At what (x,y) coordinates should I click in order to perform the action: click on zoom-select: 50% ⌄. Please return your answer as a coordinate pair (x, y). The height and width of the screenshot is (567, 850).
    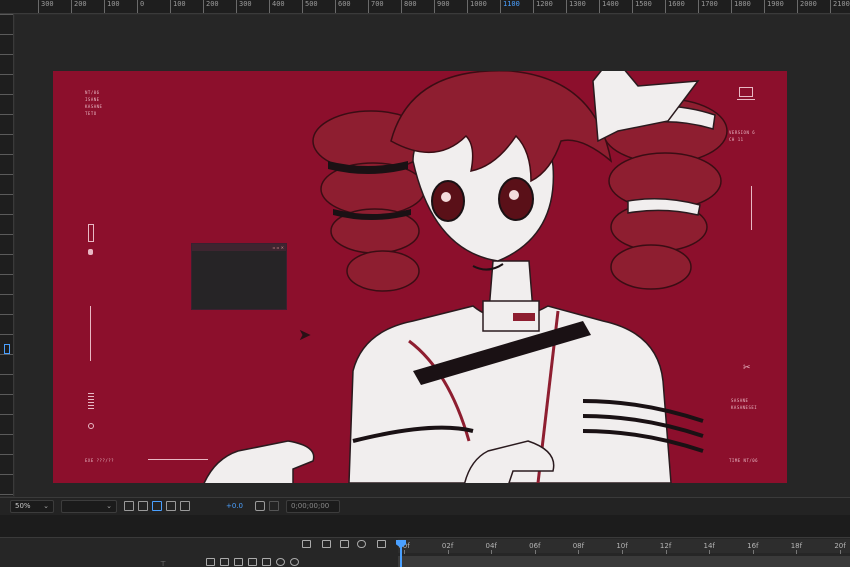
    Looking at the image, I should click on (32, 506).